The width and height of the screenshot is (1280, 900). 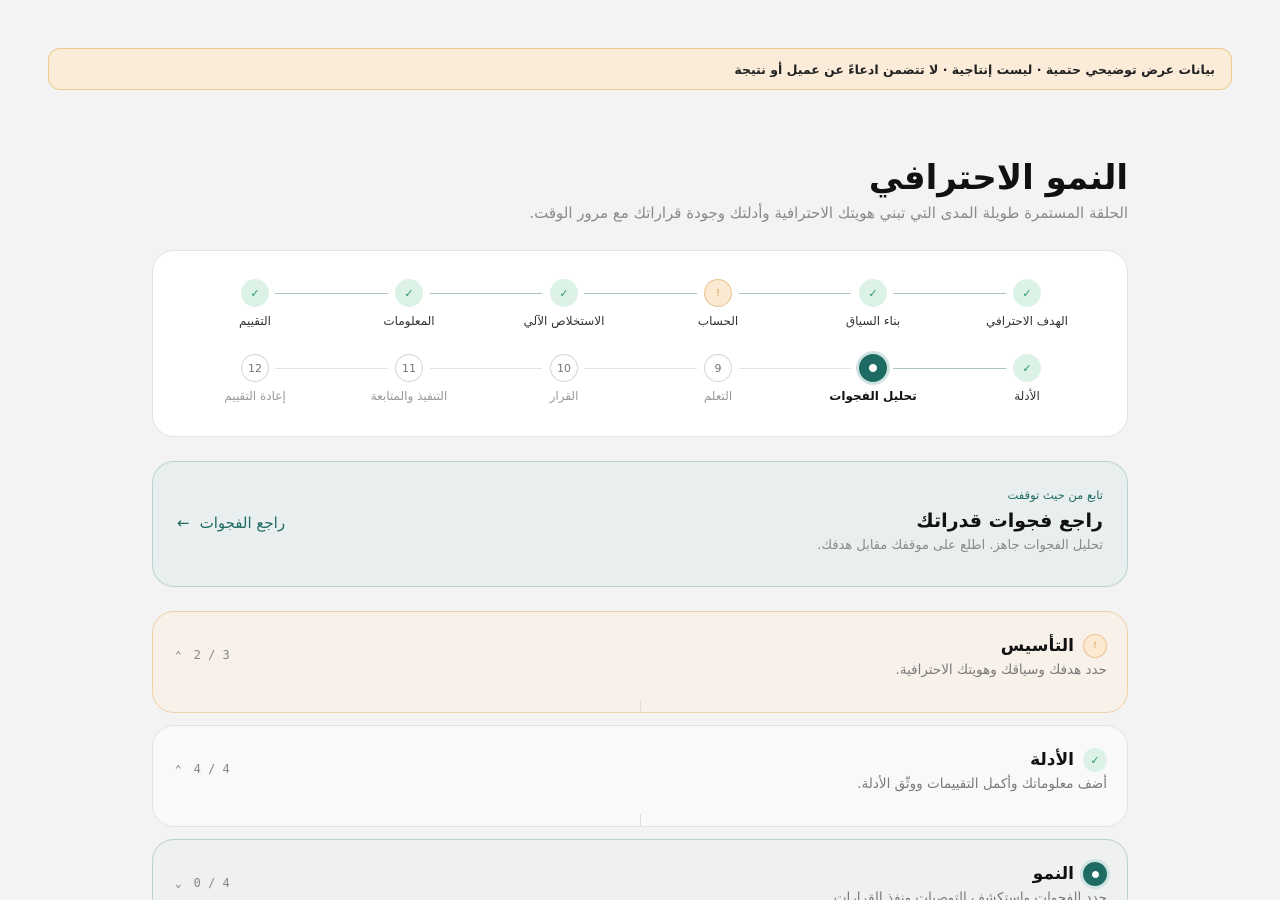 I want to click on step-label: الهدف الاحترافي, so click(x=1027, y=321).